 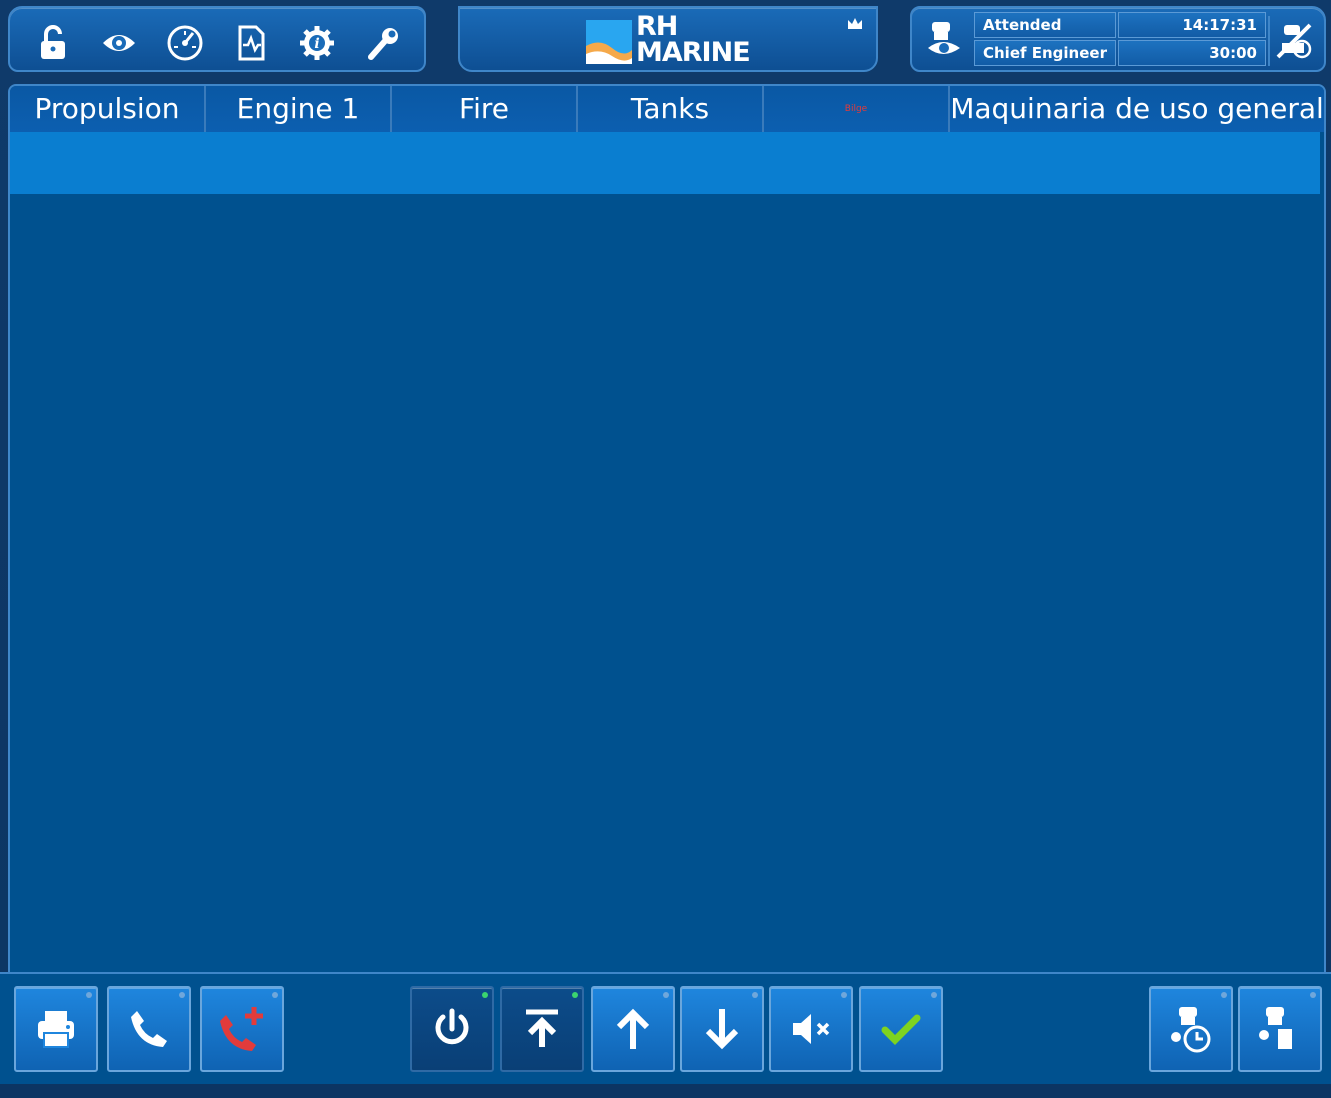 I want to click on watch-mode: Attended, so click(x=1045, y=25).